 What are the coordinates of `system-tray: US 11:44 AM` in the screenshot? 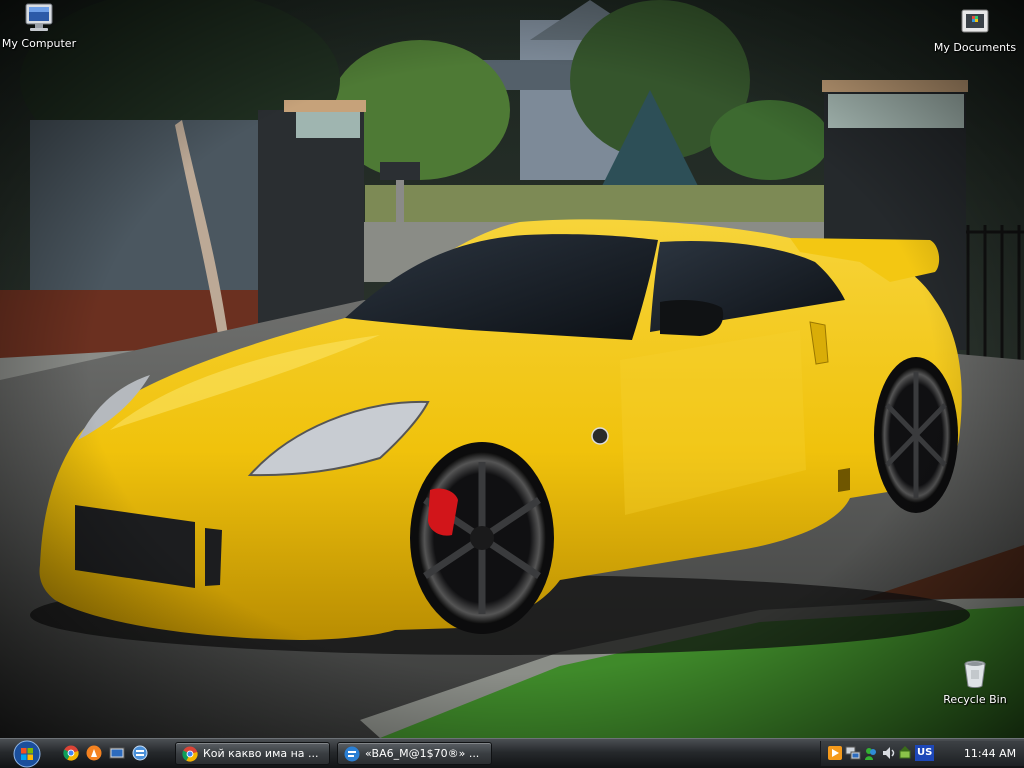 It's located at (922, 753).